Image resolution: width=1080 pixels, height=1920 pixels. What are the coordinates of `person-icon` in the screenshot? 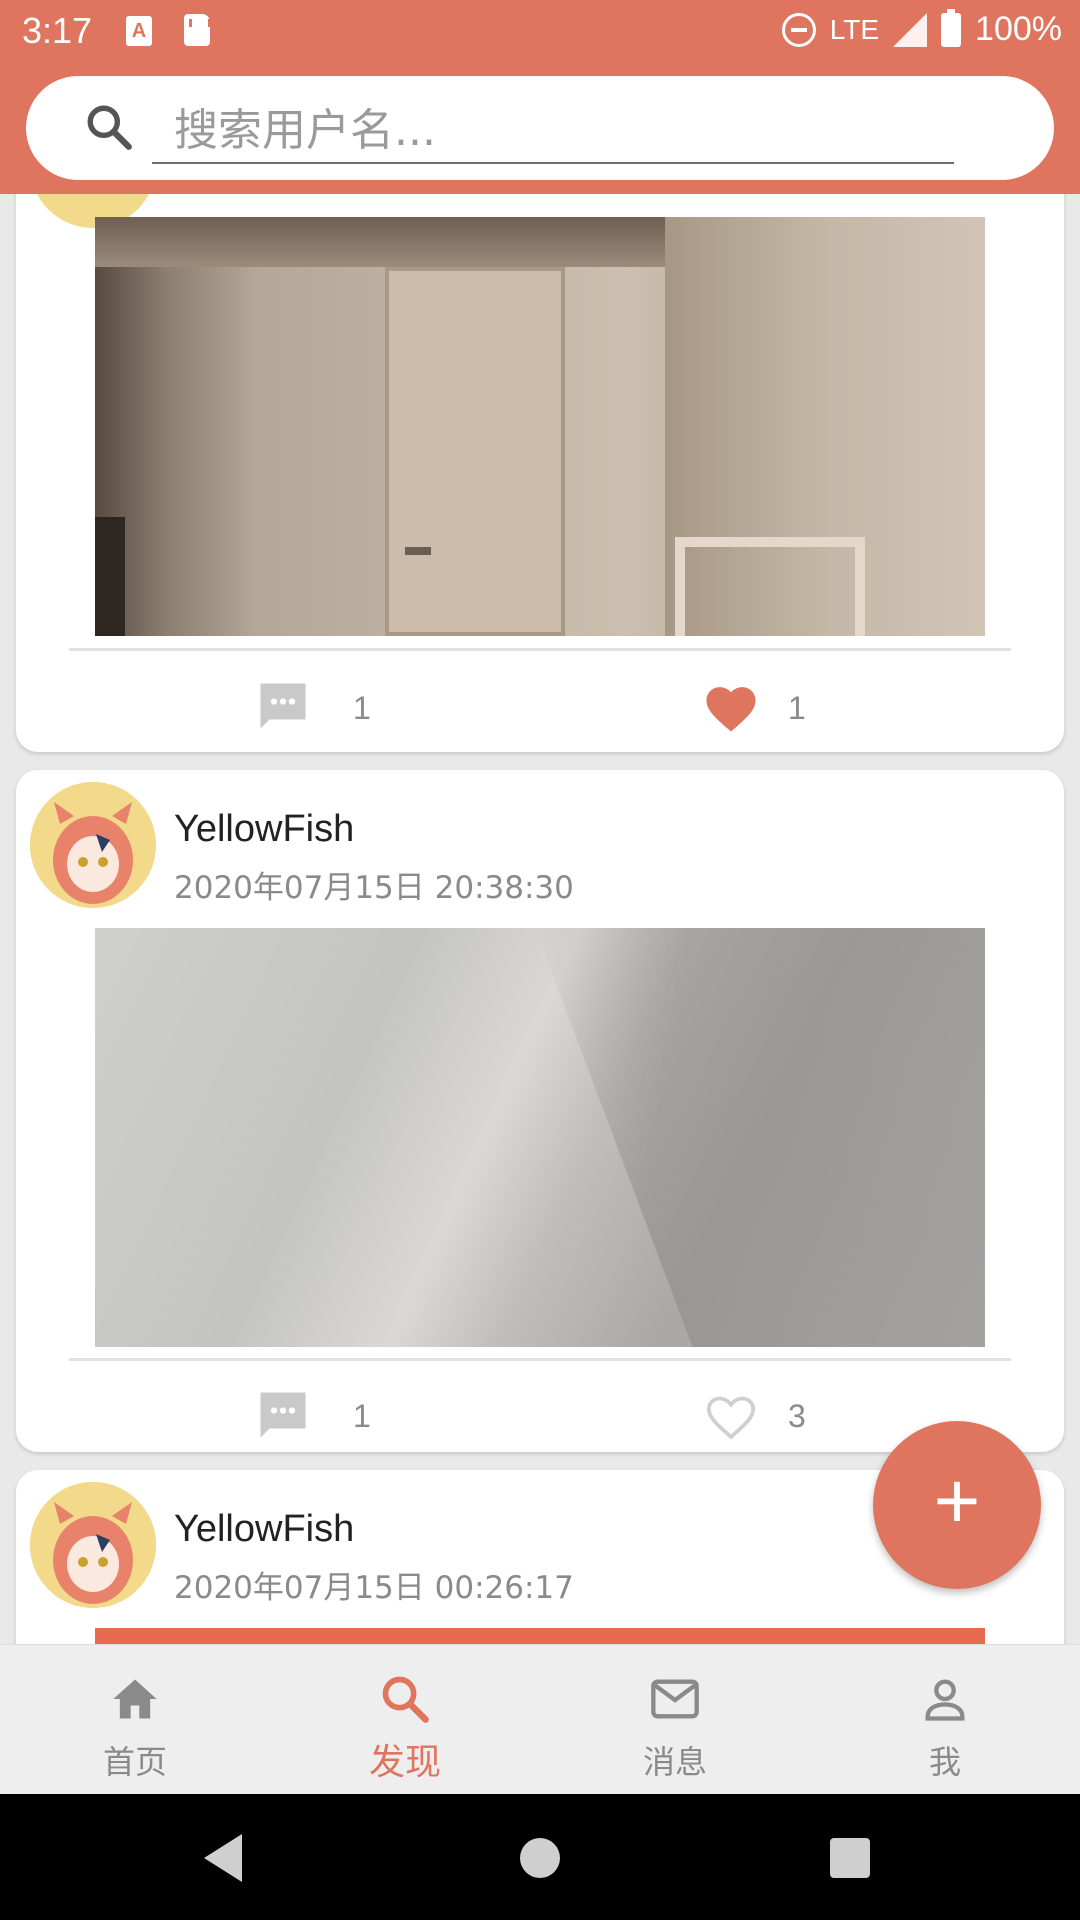 It's located at (945, 1700).